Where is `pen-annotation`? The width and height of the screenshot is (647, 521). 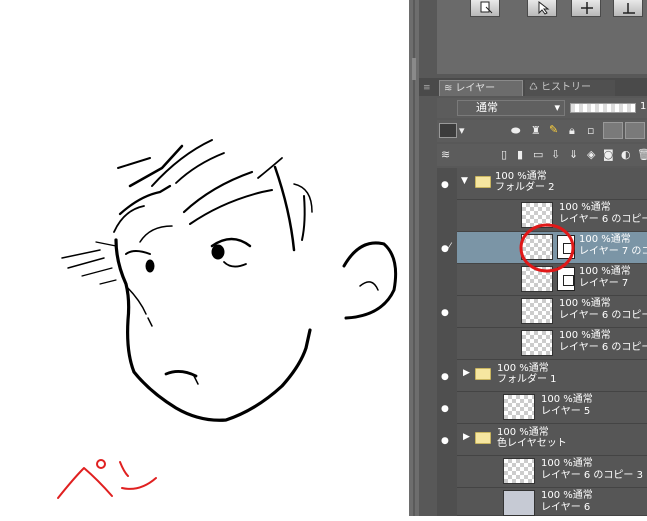 pen-annotation is located at coordinates (107, 479).